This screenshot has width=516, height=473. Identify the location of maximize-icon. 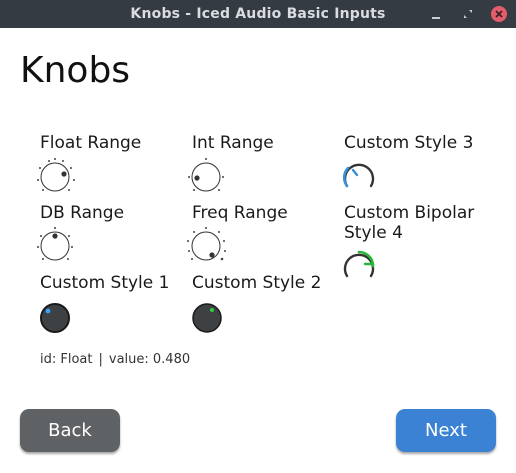
(468, 14).